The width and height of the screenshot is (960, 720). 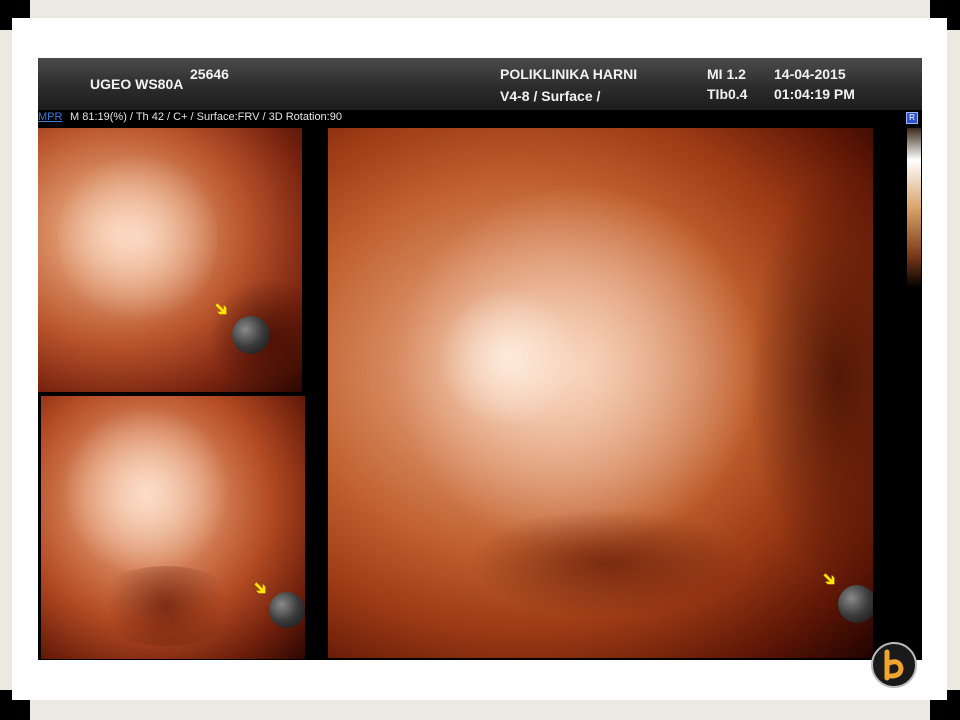 What do you see at coordinates (727, 94) in the screenshot?
I see `tib-value: TIb0.4` at bounding box center [727, 94].